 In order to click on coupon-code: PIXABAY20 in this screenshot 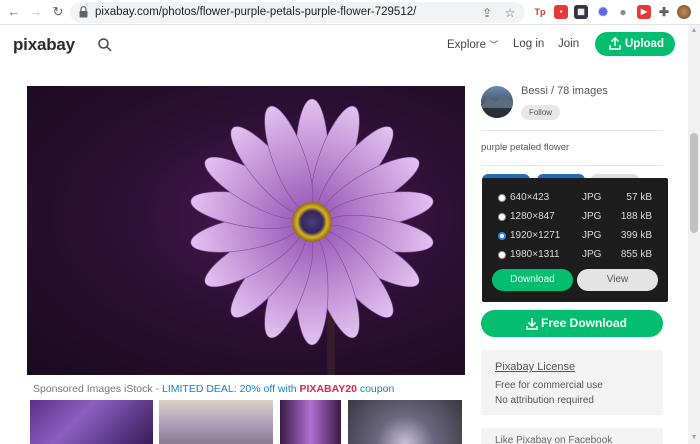, I will do `click(328, 389)`.